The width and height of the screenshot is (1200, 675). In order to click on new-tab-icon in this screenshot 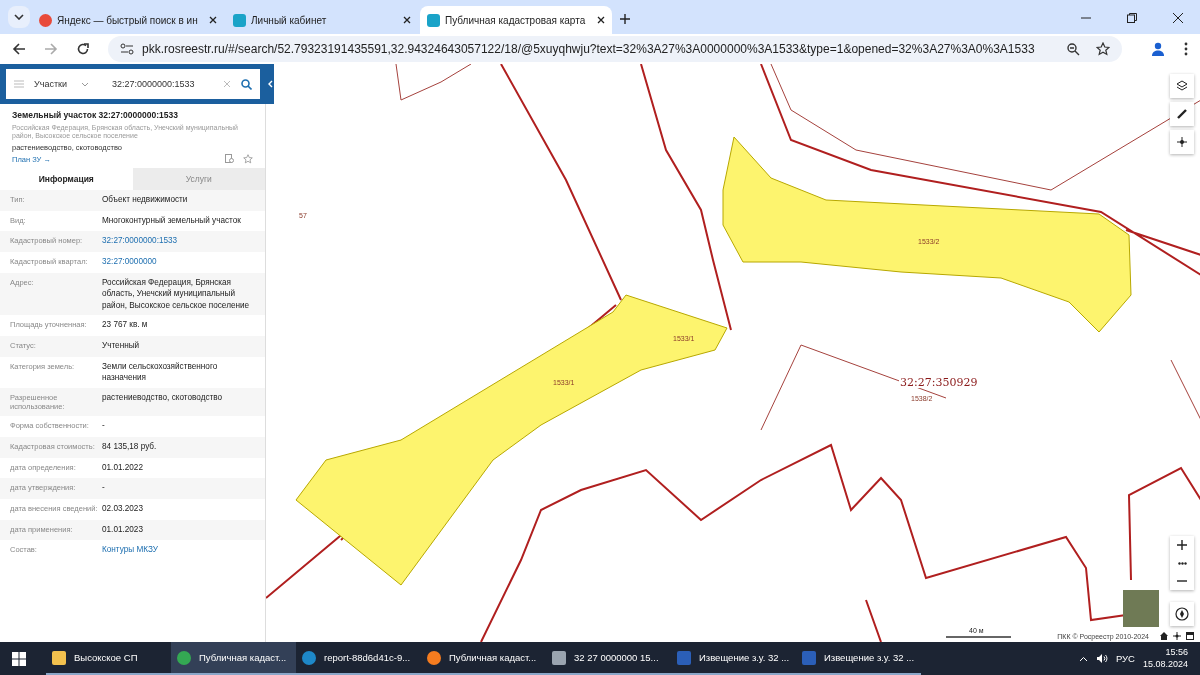, I will do `click(625, 19)`.